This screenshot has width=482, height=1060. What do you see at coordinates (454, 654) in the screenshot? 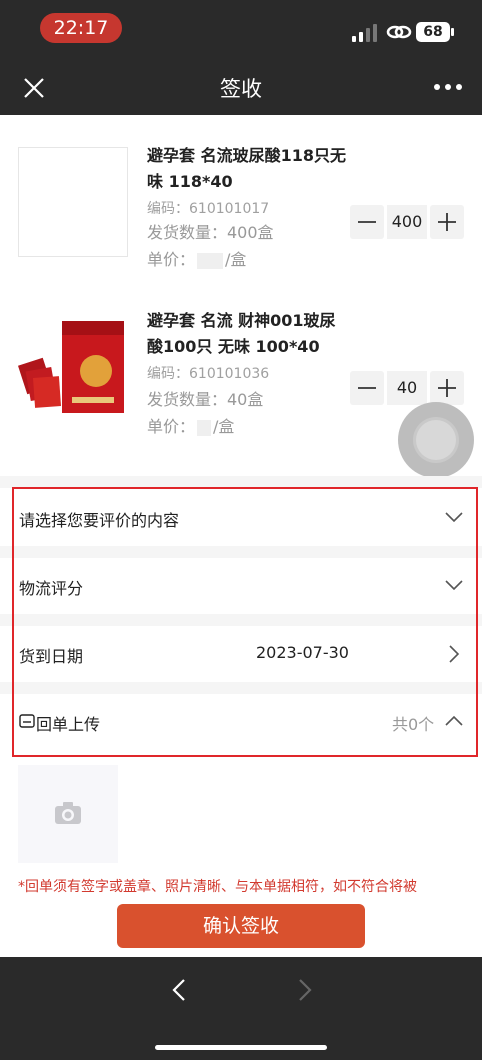
I see `chevron-right-icon` at bounding box center [454, 654].